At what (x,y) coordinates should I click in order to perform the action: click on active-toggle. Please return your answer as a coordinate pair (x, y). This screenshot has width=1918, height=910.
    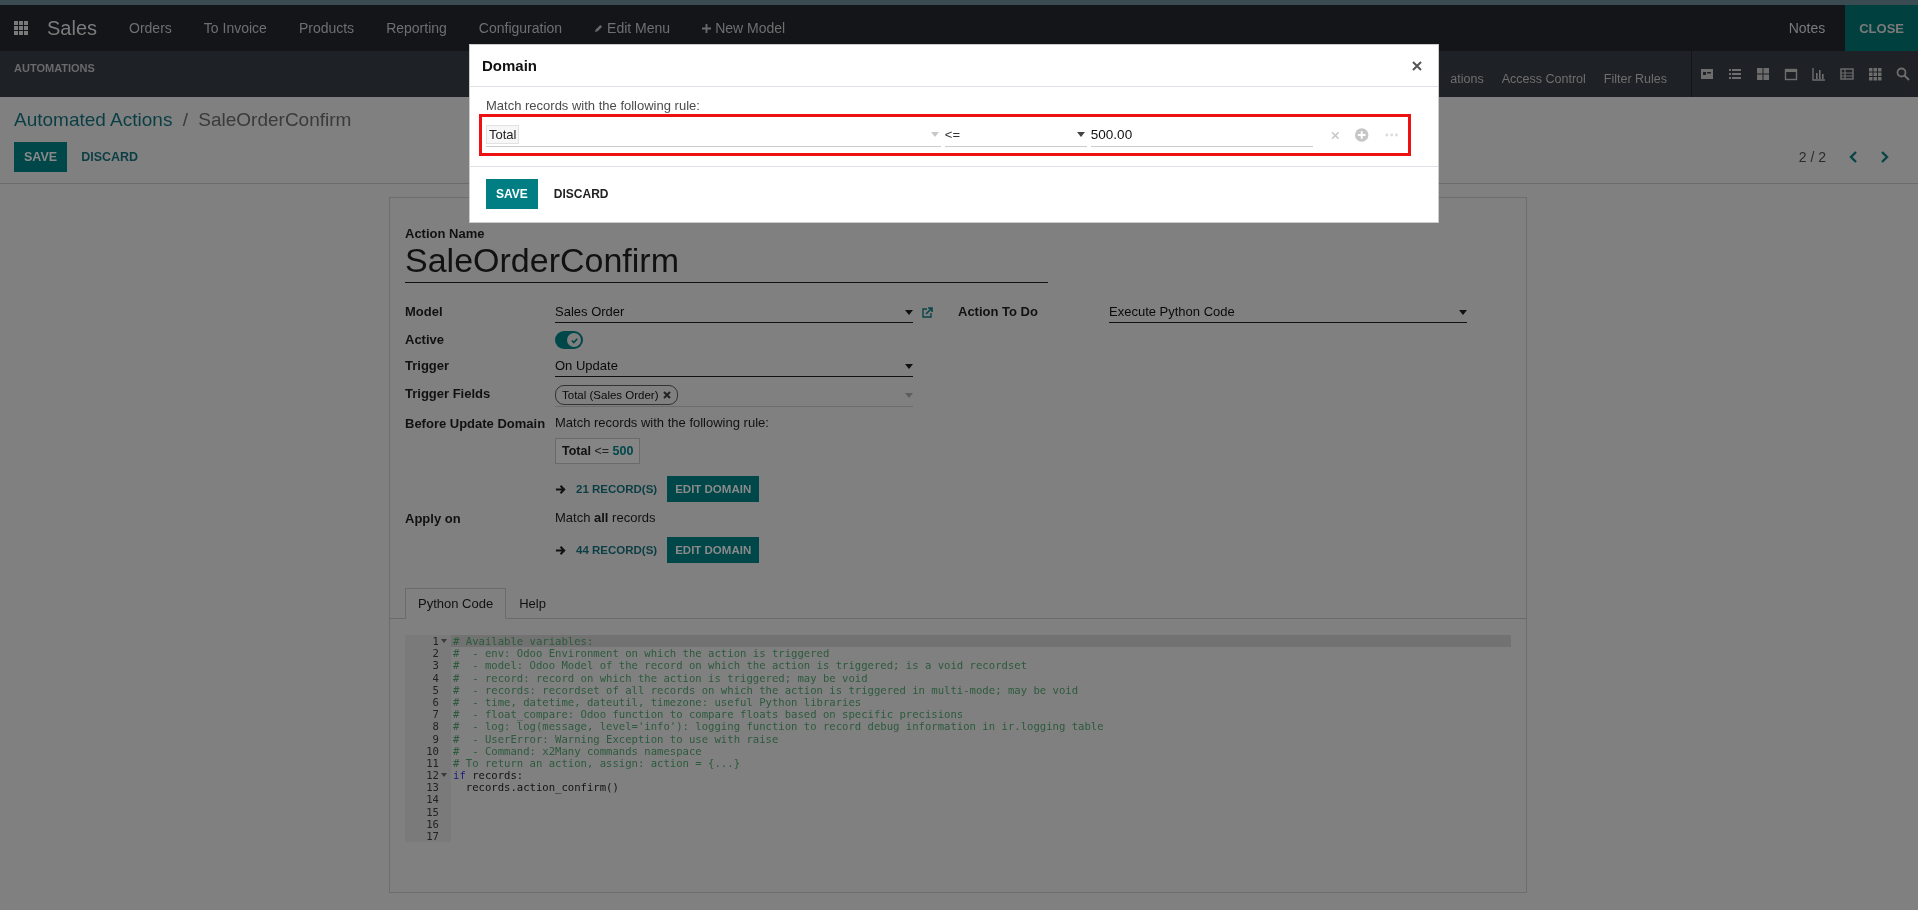
    Looking at the image, I should click on (569, 340).